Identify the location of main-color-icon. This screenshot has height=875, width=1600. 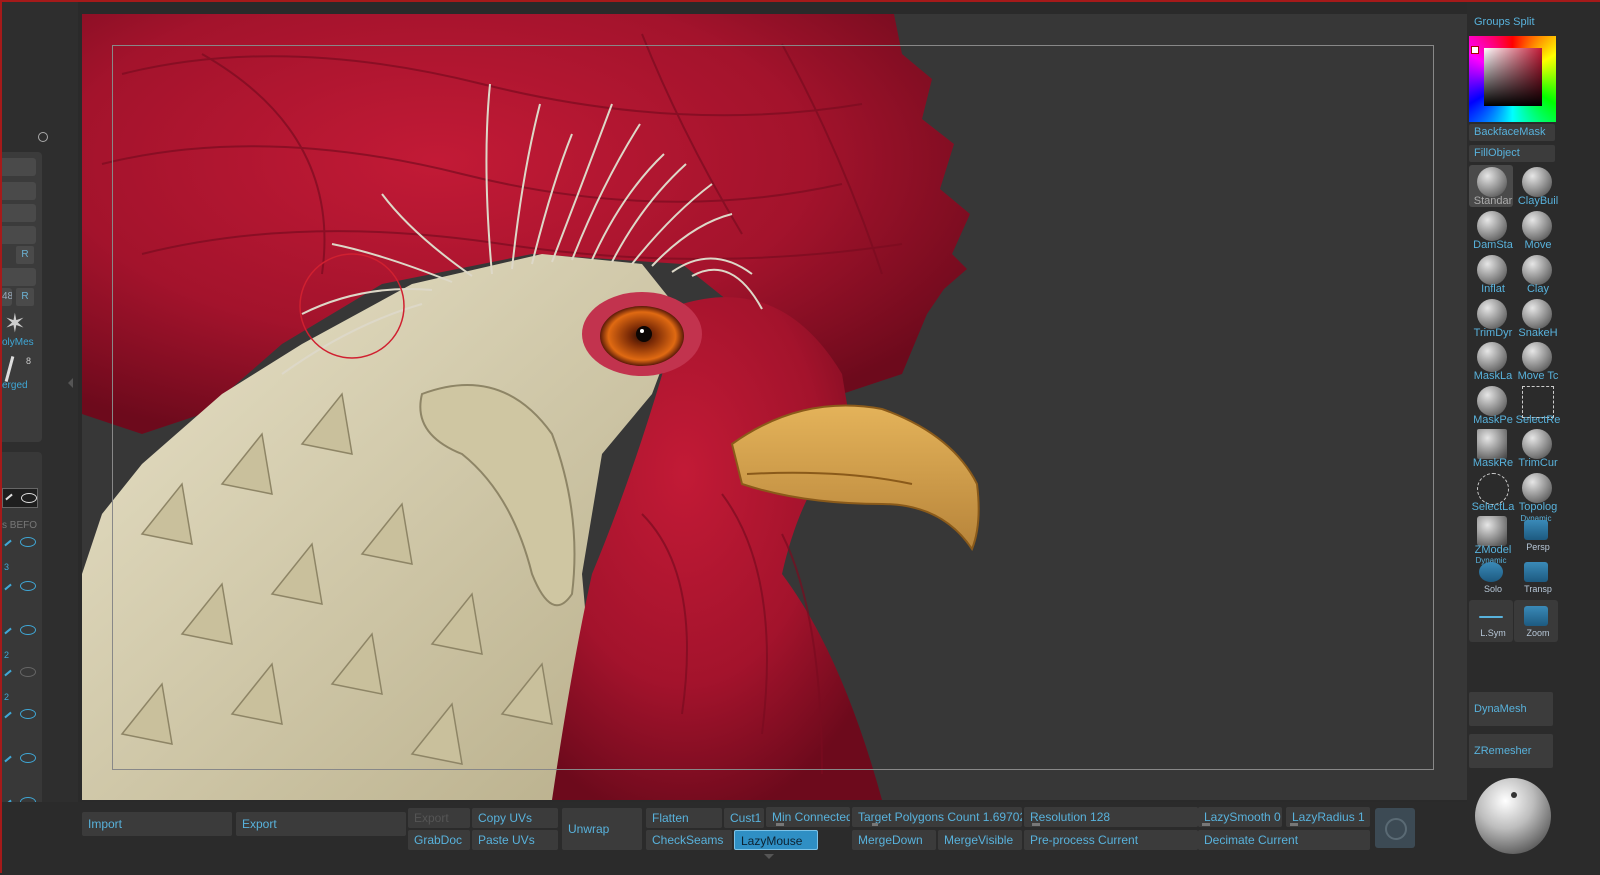
(1475, 50).